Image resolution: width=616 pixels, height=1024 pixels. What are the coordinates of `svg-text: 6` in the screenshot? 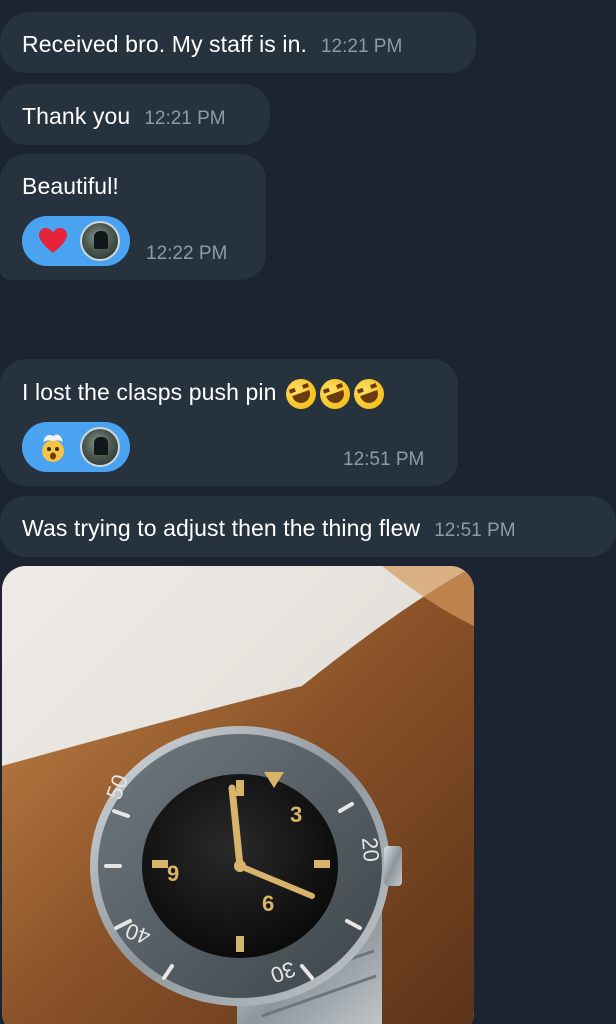 It's located at (268, 903).